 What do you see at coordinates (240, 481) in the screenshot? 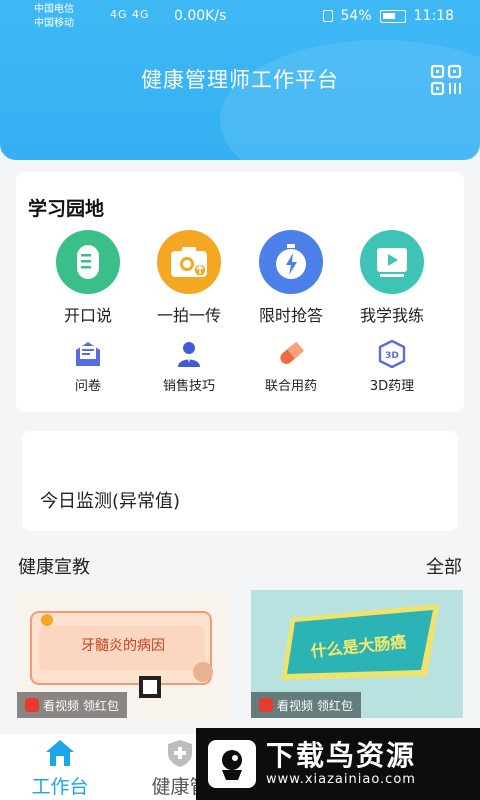
I see `daily-monitor-card: 今日监测(异常值)` at bounding box center [240, 481].